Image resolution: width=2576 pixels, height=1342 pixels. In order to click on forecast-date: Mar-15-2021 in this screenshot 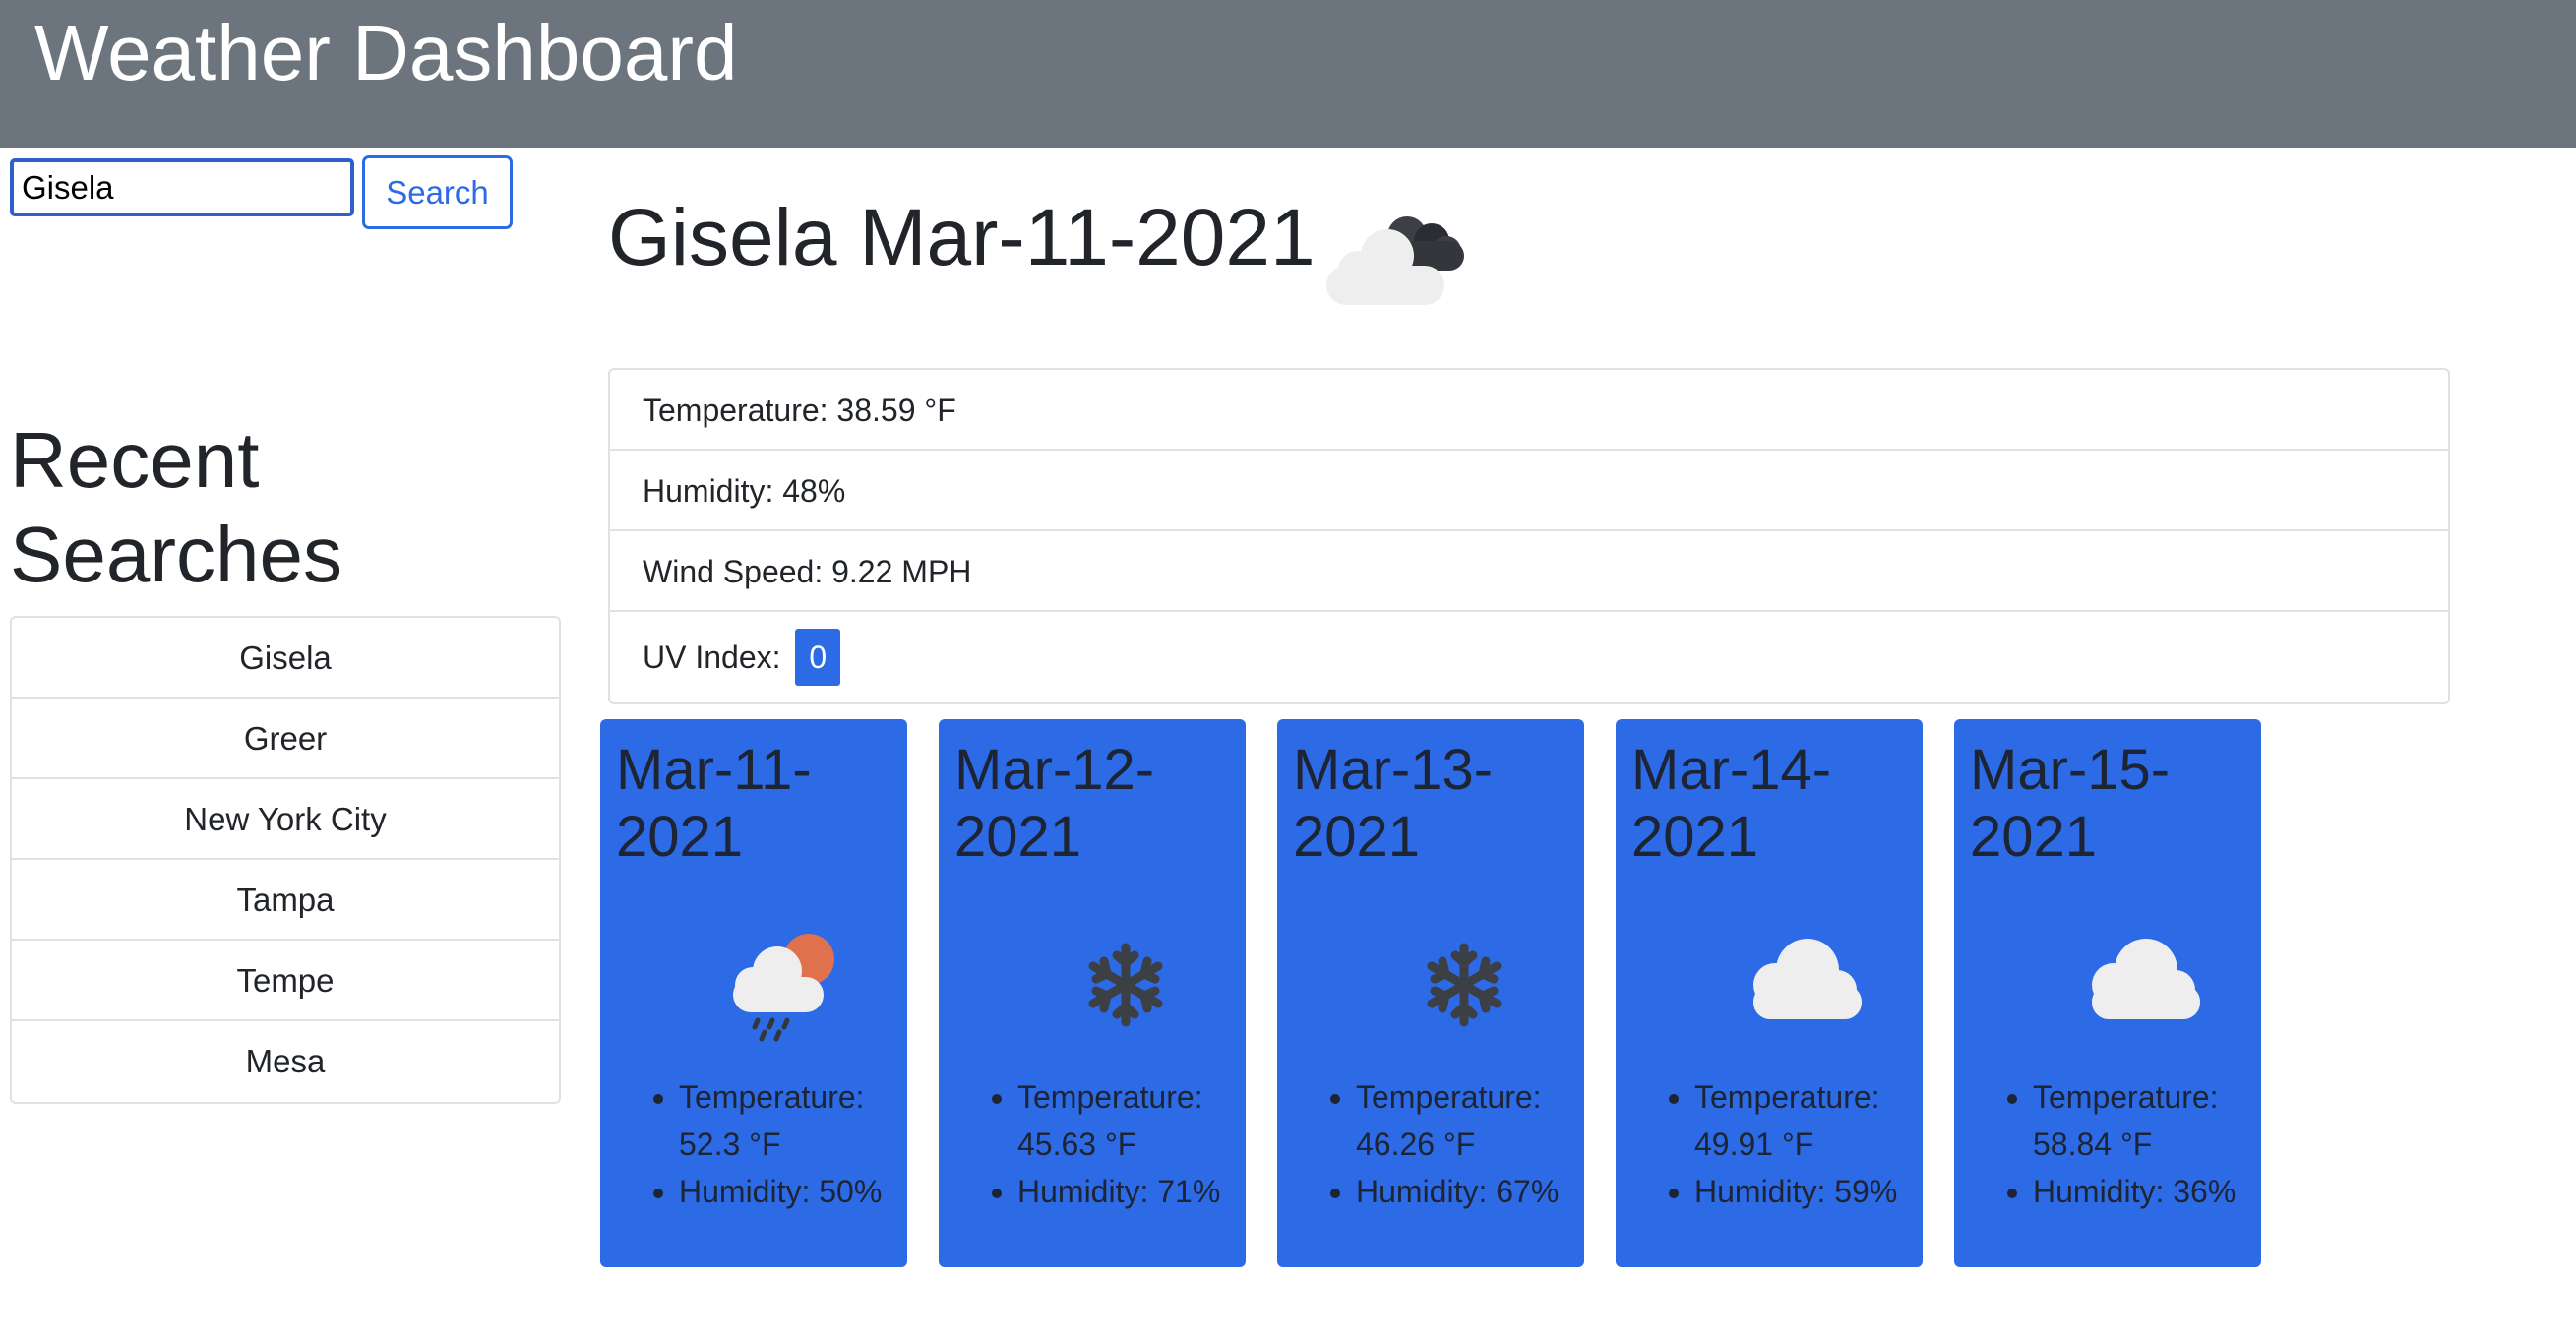, I will do `click(2070, 803)`.